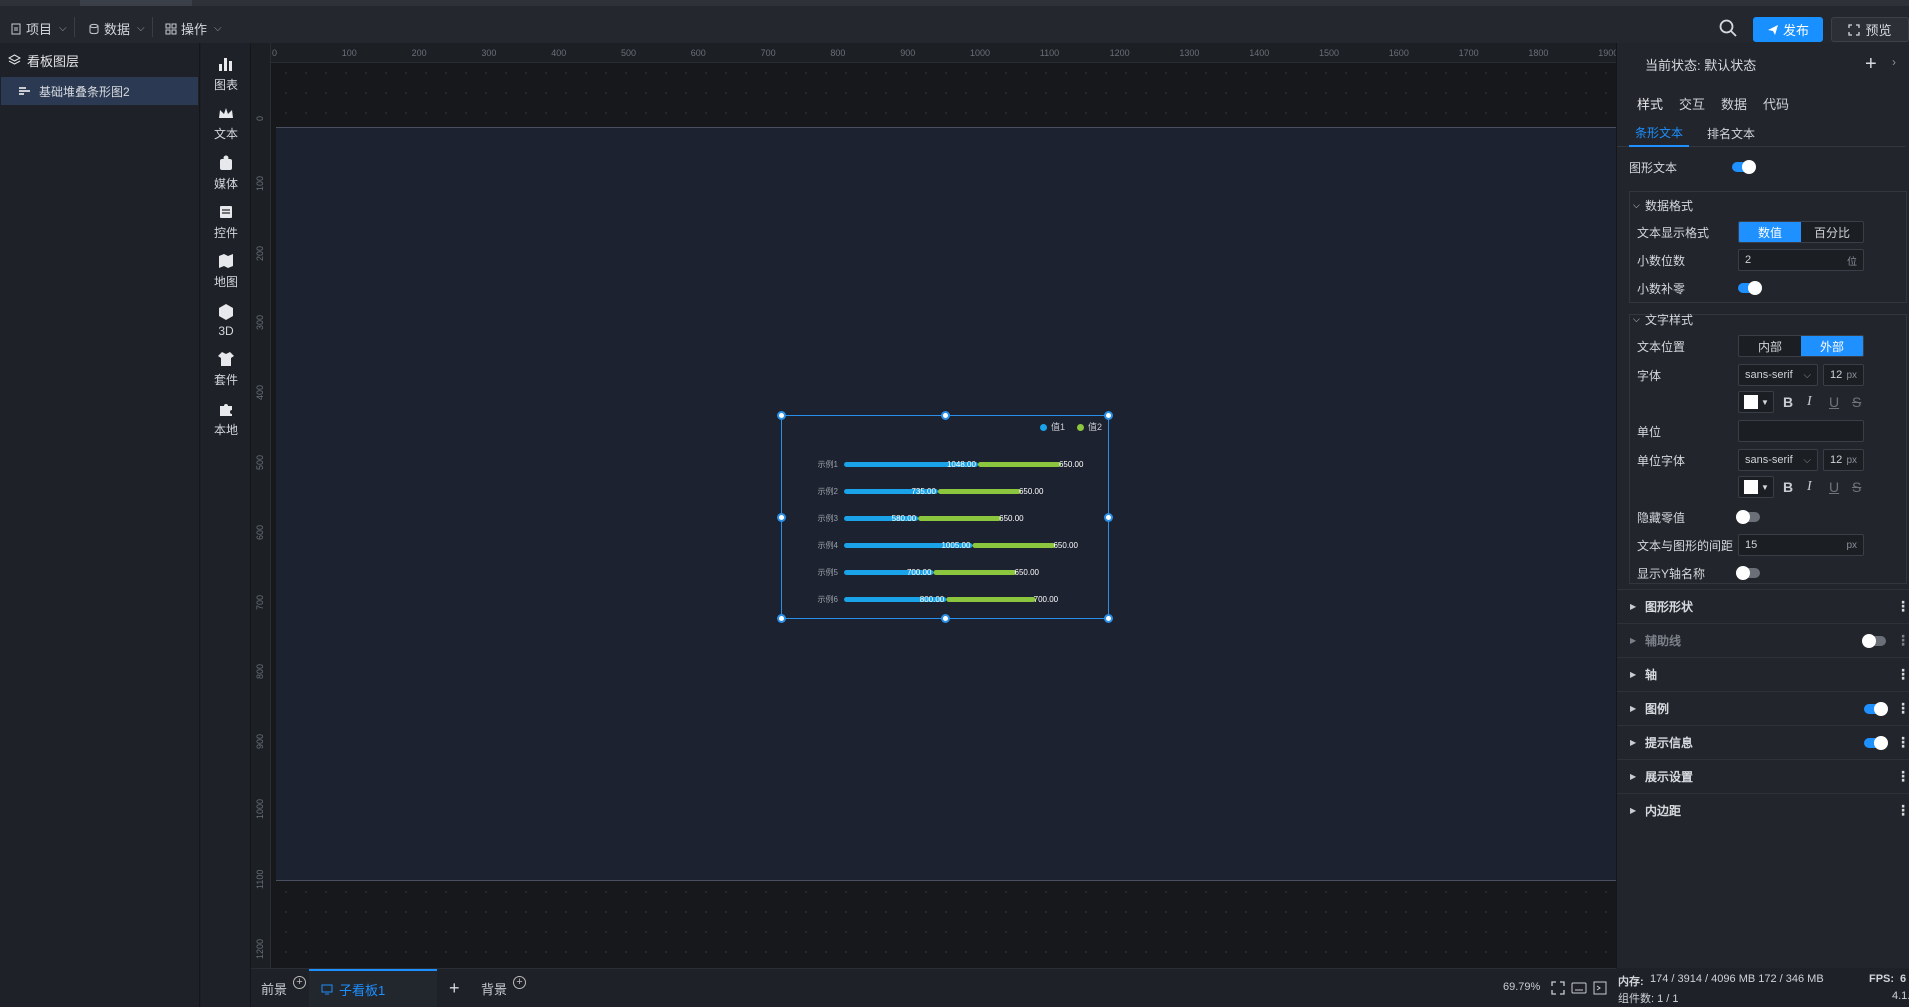  Describe the element at coordinates (1762, 319) in the screenshot. I see `text-style-header: ⌵ 文字样式` at that location.